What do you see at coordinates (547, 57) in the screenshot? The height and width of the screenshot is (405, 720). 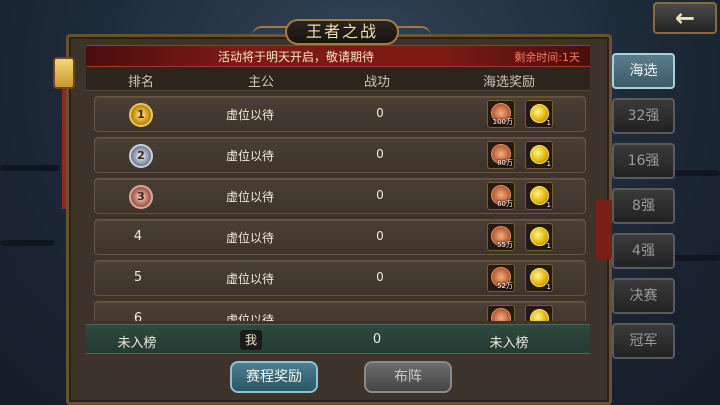 I see `time-remaining: 剩余时间:1天` at bounding box center [547, 57].